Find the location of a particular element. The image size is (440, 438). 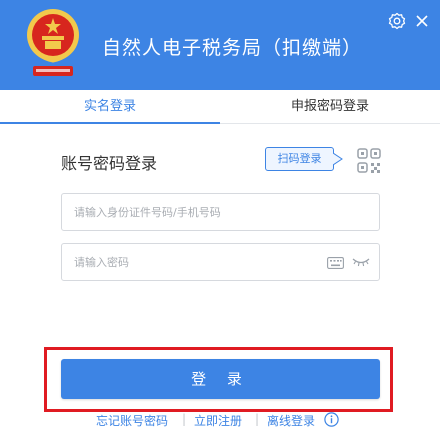

tooltip-arrow-icon is located at coordinates (338, 159).